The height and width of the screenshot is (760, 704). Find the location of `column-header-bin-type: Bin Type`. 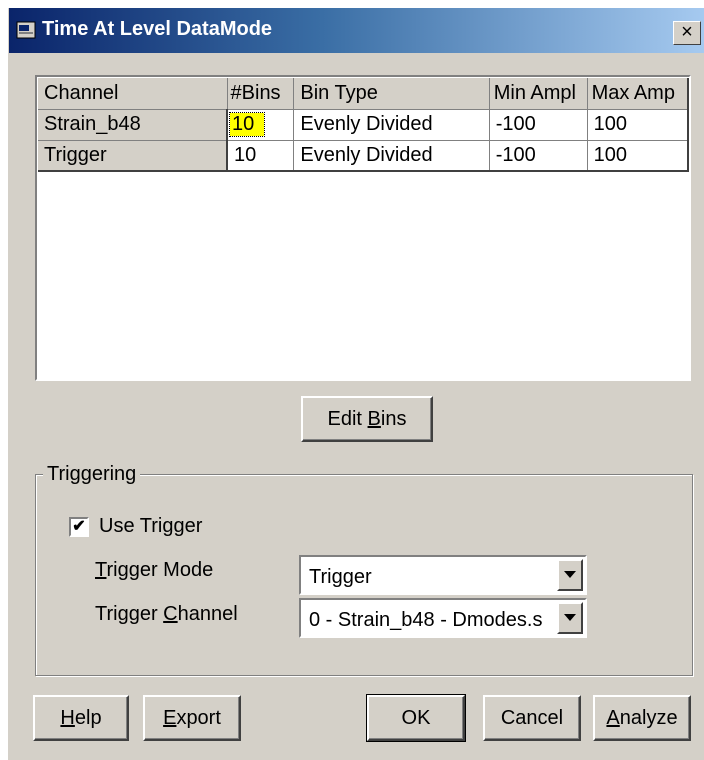

column-header-bin-type: Bin Type is located at coordinates (391, 94).